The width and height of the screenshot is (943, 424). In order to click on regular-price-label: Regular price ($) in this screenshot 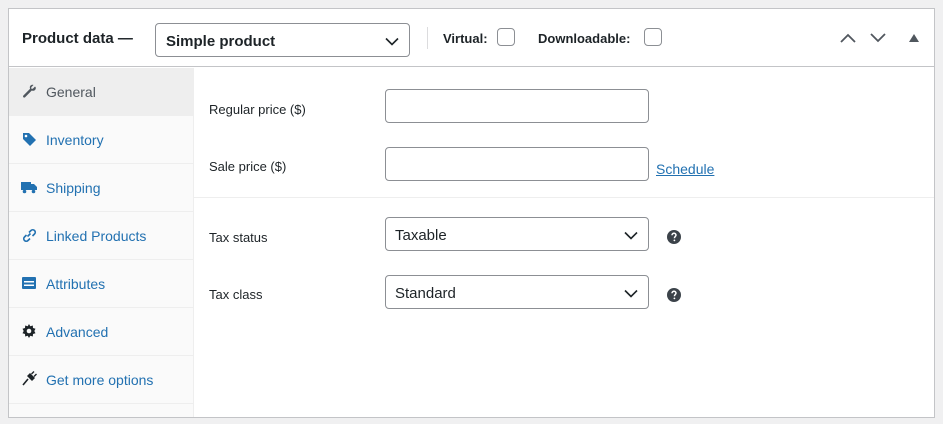, I will do `click(257, 109)`.